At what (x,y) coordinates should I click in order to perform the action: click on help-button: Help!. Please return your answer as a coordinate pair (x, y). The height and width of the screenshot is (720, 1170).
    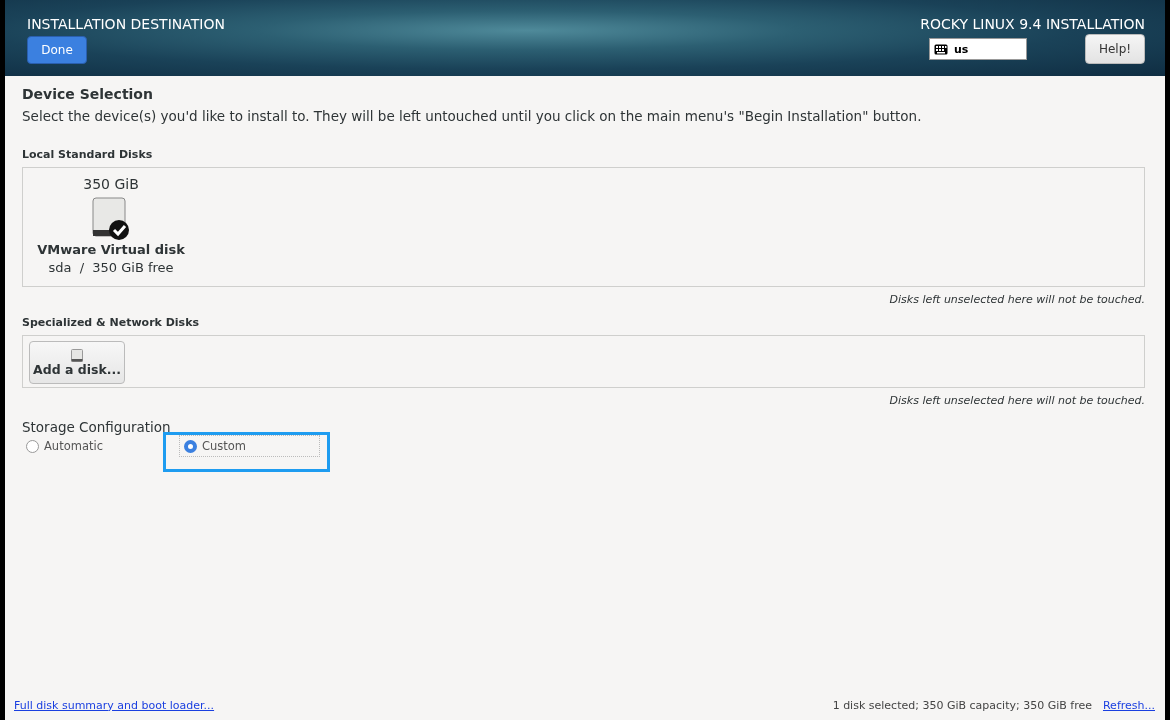
    Looking at the image, I should click on (1115, 49).